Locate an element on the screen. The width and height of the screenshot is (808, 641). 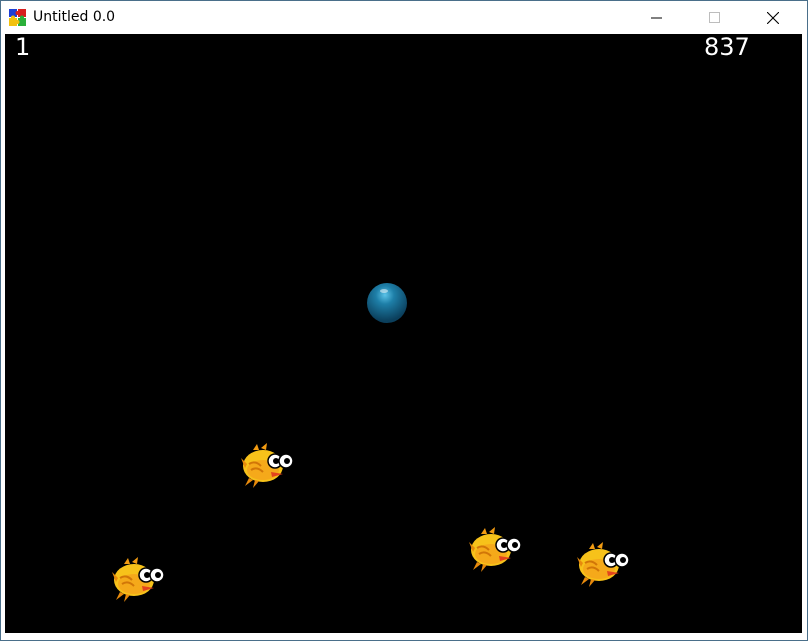
maximize-icon is located at coordinates (714, 17).